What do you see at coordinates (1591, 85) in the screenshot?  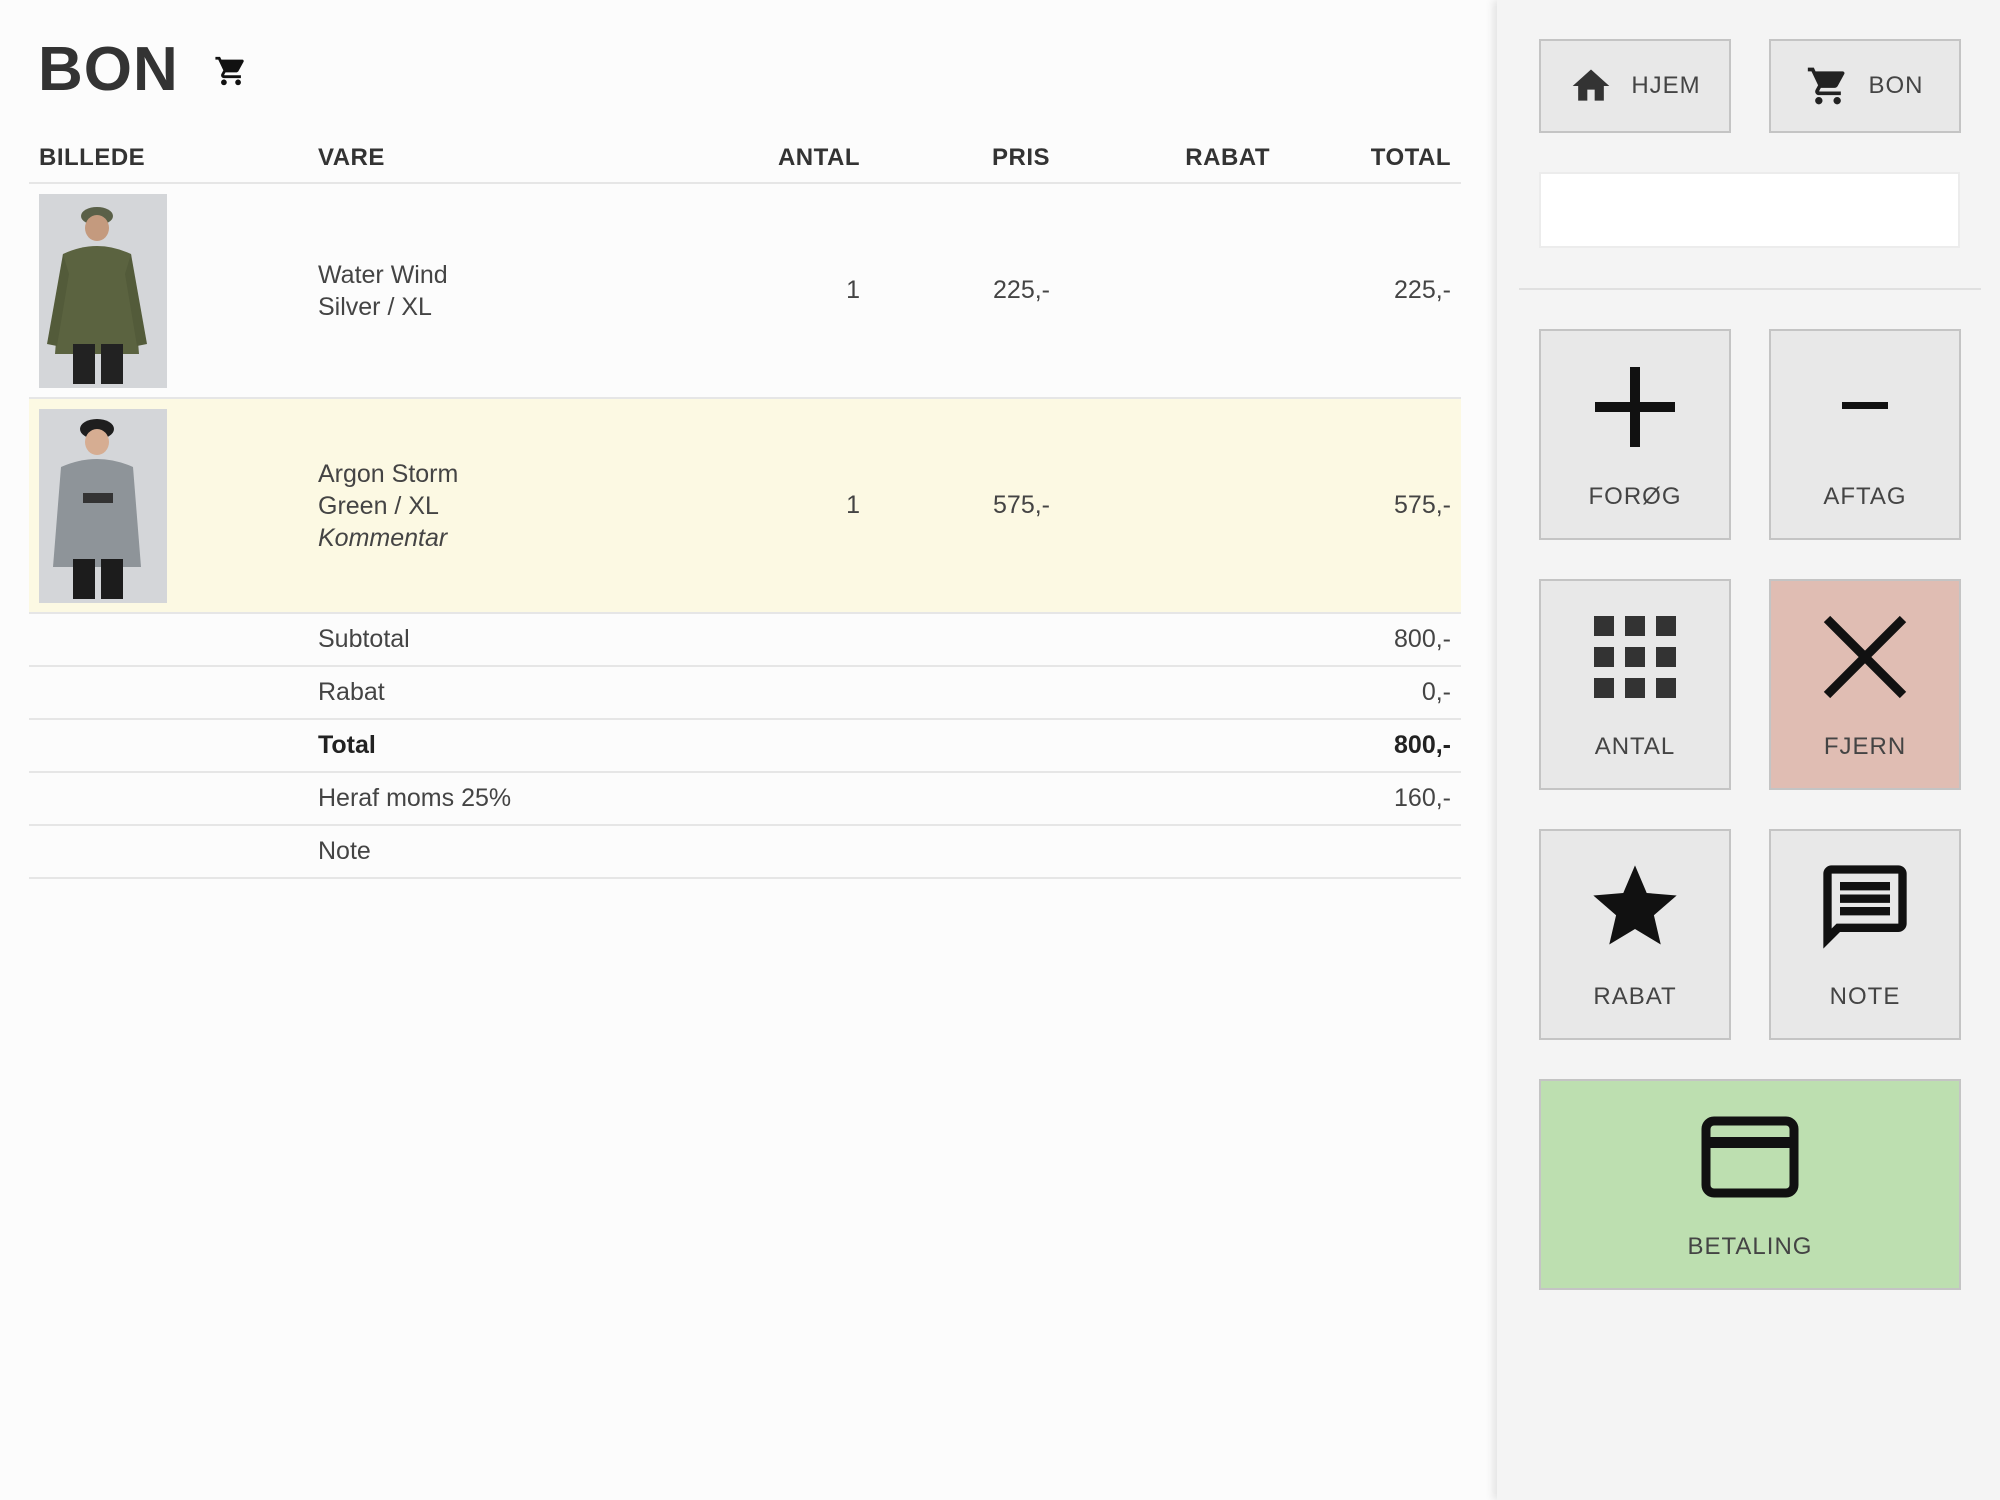 I see `home-icon` at bounding box center [1591, 85].